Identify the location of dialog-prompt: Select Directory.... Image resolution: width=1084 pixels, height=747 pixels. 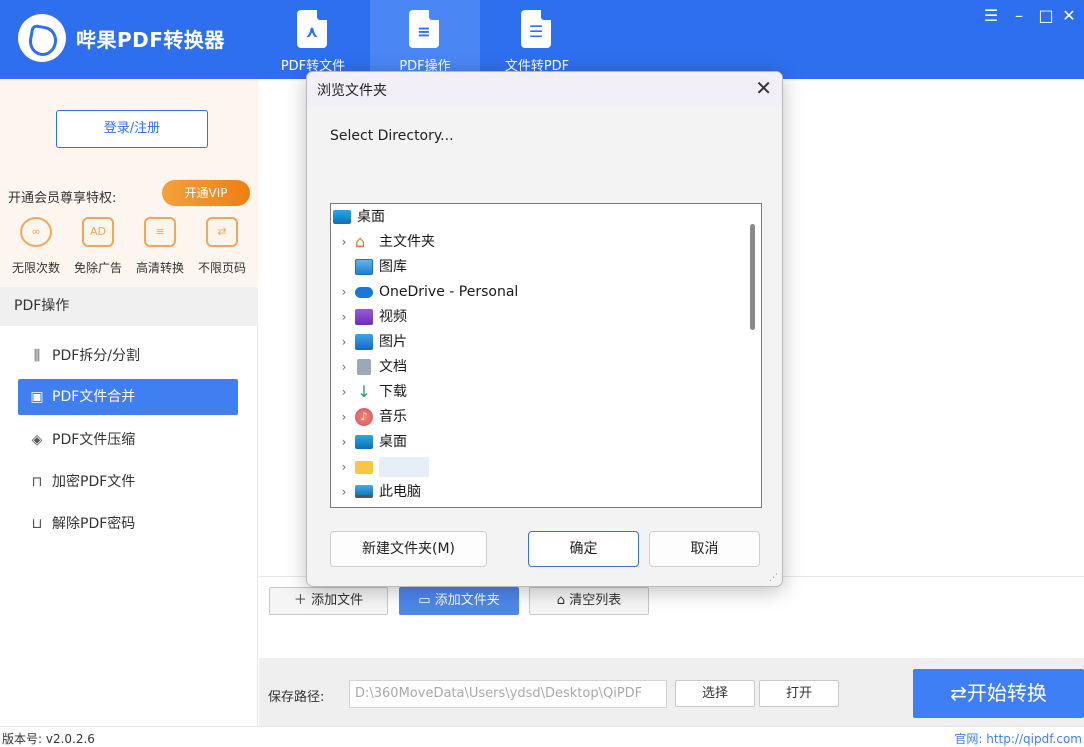
(392, 136).